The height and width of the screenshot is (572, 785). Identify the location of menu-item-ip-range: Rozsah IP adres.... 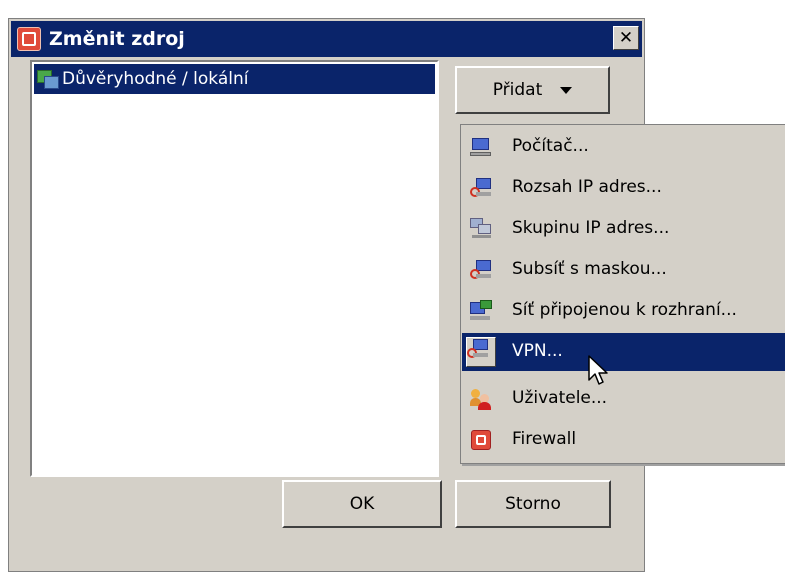
(623, 188).